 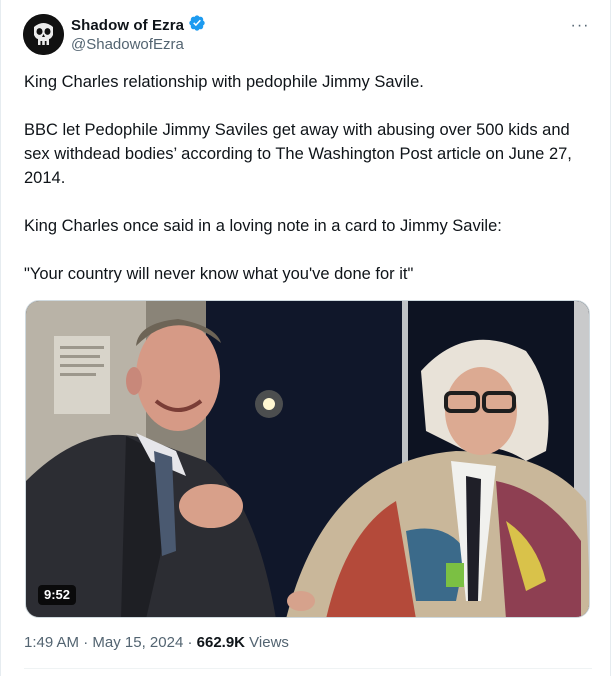 I want to click on views-count: 662.9K, so click(x=221, y=642).